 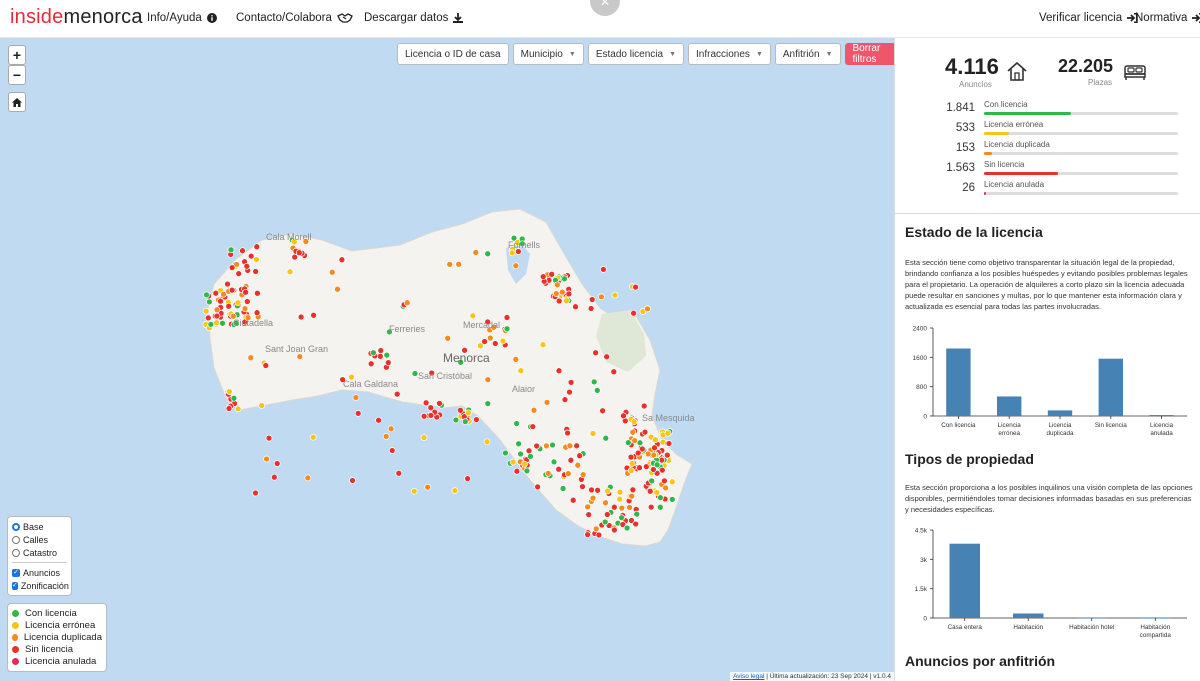 What do you see at coordinates (1047, 130) in the screenshot?
I see `license-row-wrong: 533 Licencia errónea` at bounding box center [1047, 130].